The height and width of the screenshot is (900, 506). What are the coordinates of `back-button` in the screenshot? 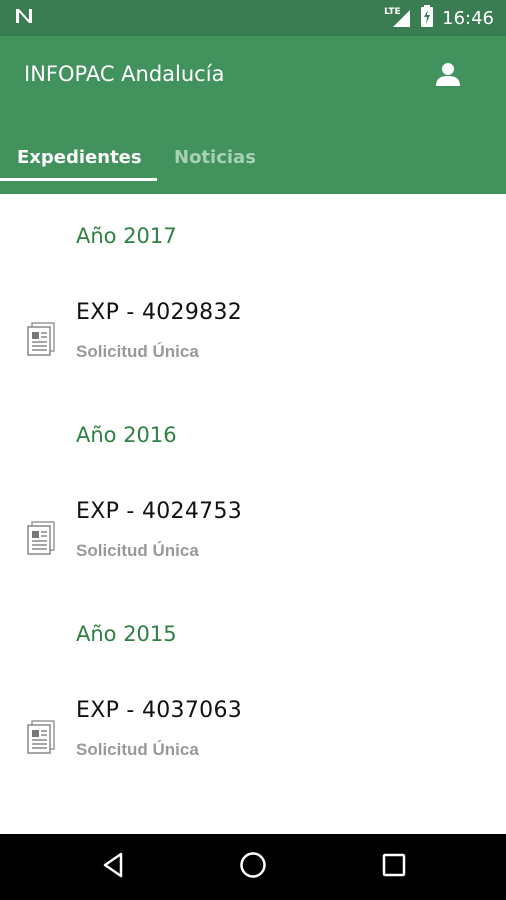 It's located at (113, 867).